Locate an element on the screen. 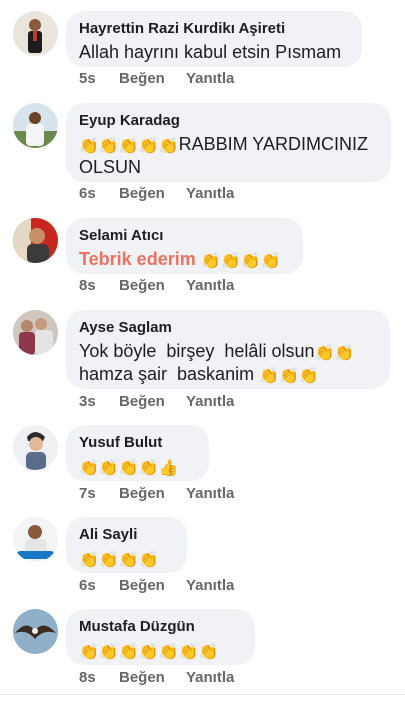 The height and width of the screenshot is (701, 405). clap-emoji-icon: 👏👏👏👏👏 is located at coordinates (129, 145).